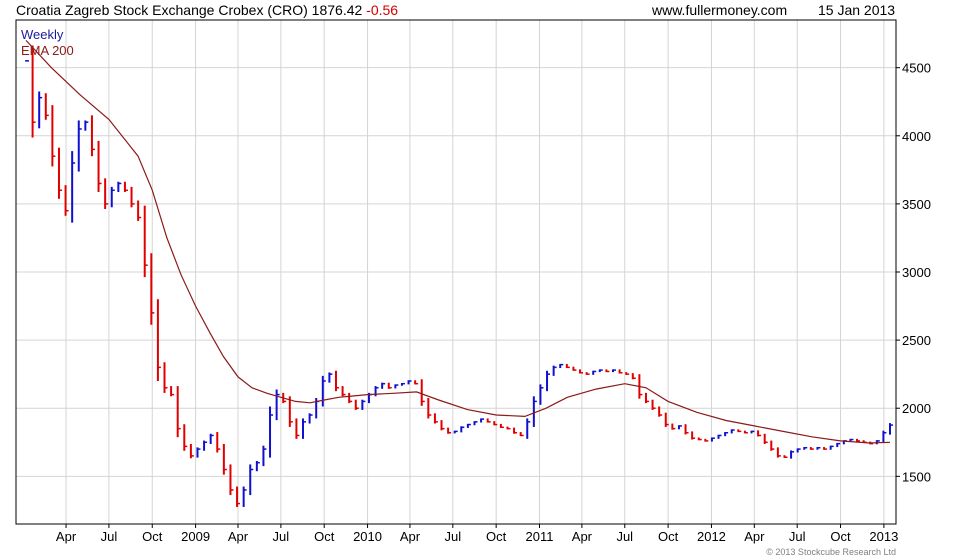  Describe the element at coordinates (916, 272) in the screenshot. I see `y-tick-label: 3000` at that location.